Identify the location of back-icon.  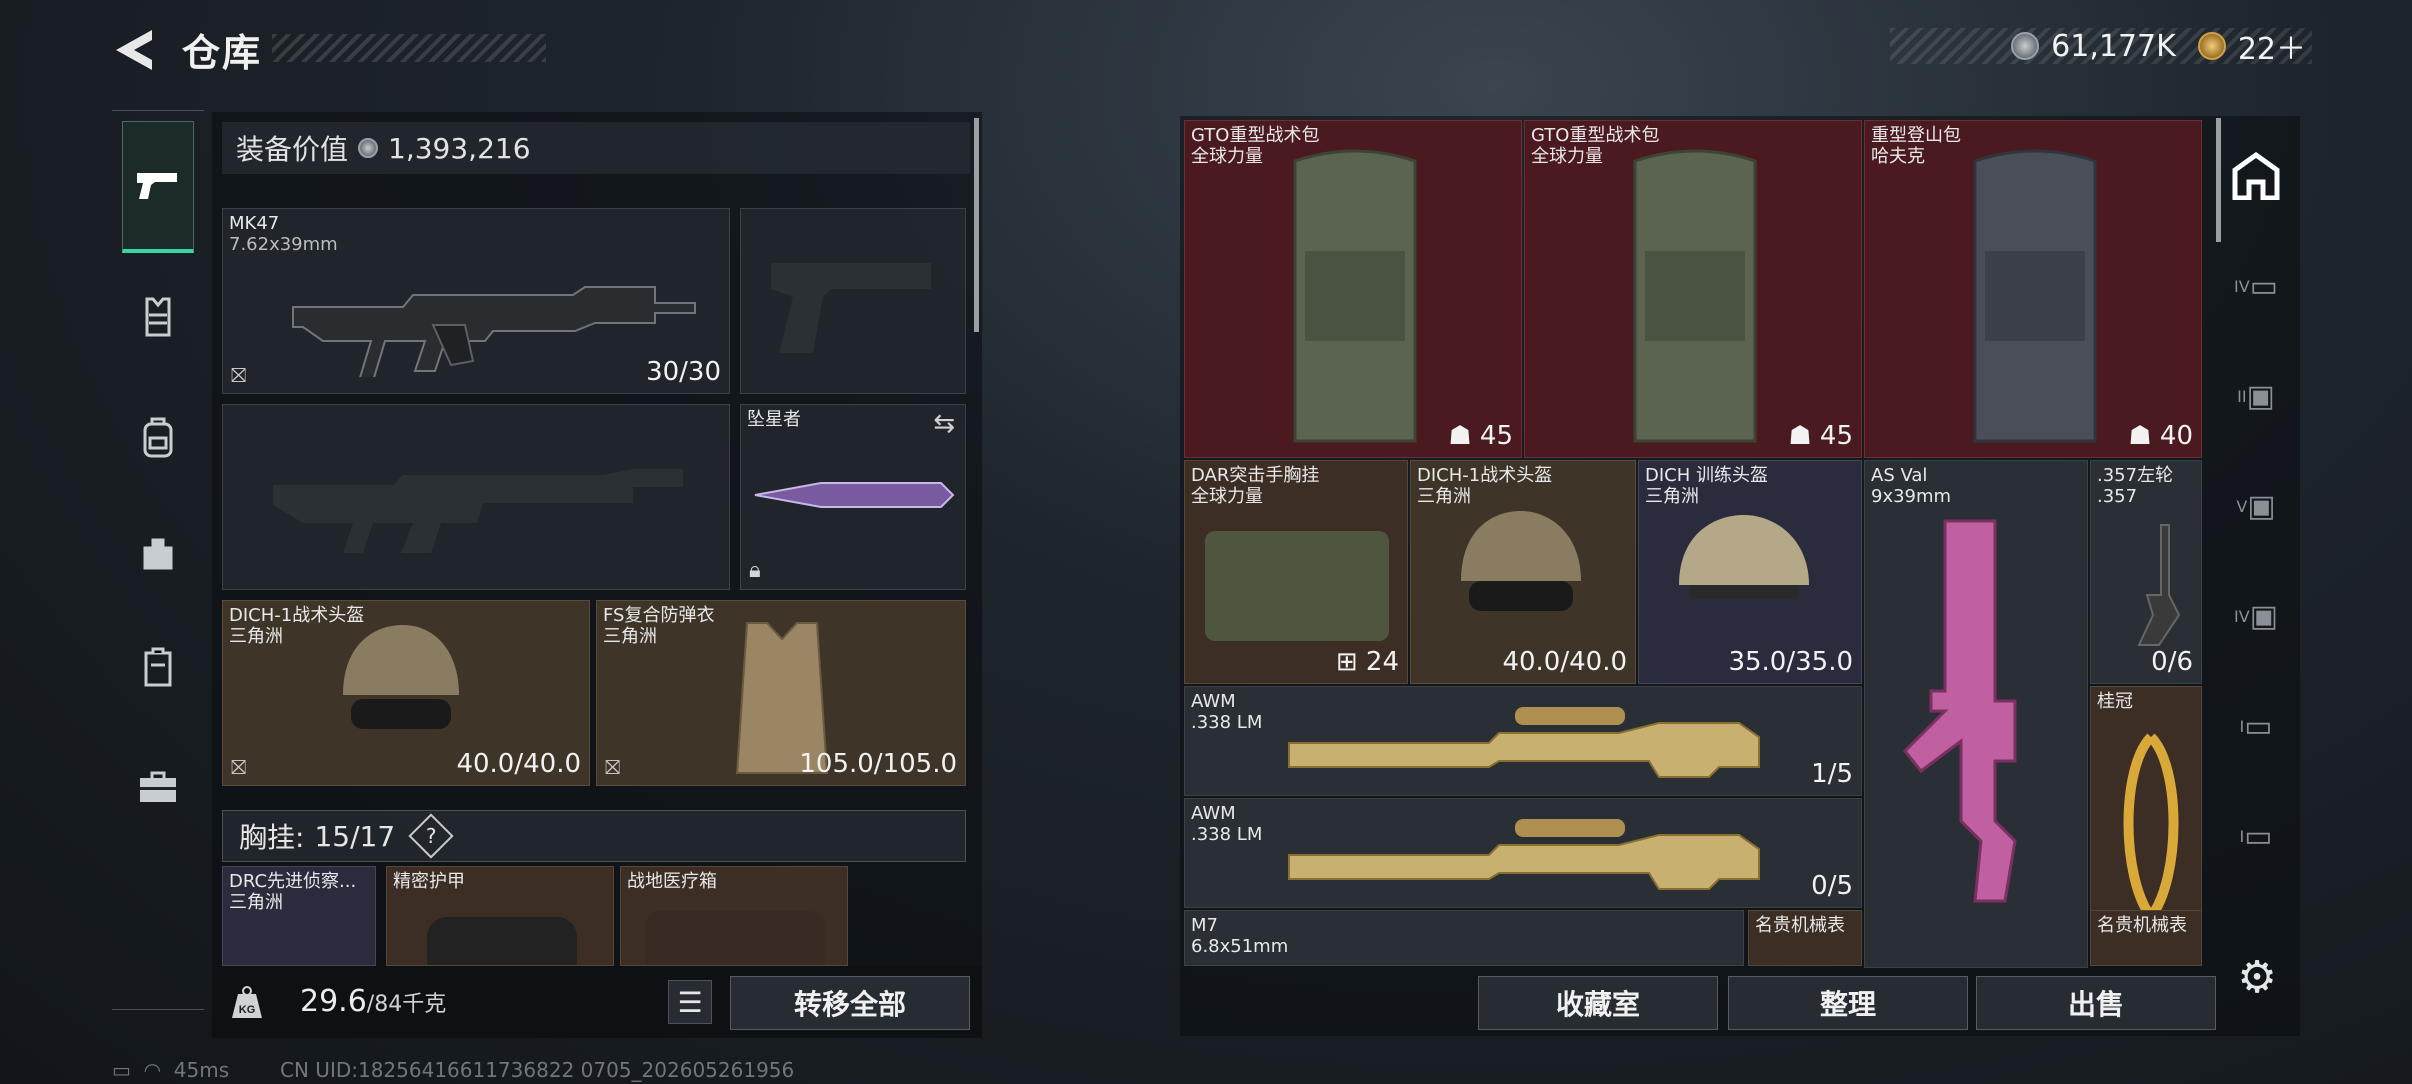
(134, 50).